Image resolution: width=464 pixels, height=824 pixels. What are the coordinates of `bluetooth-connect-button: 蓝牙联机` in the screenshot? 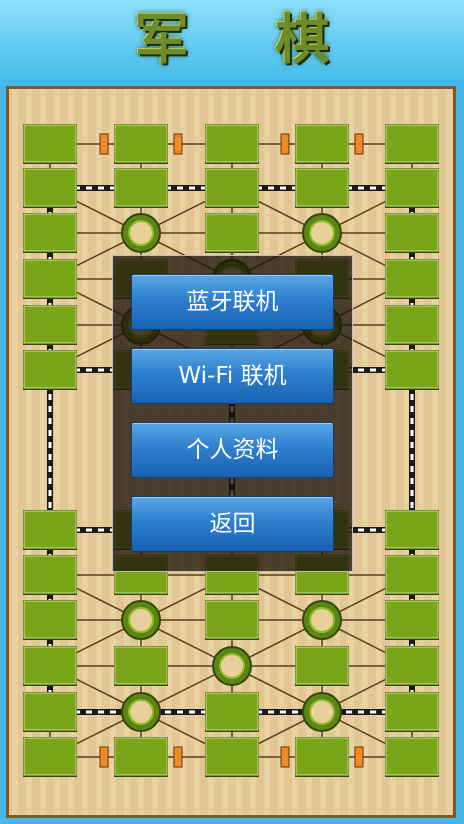 It's located at (232, 302).